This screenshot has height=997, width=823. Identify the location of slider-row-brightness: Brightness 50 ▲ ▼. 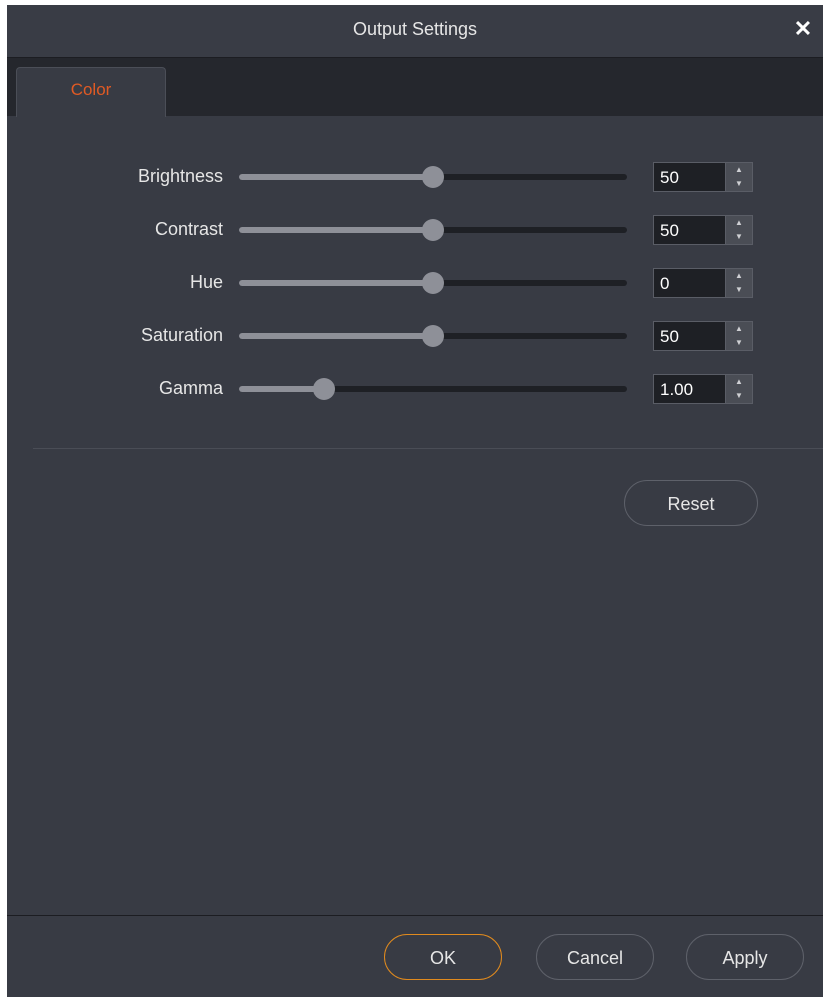
(415, 177).